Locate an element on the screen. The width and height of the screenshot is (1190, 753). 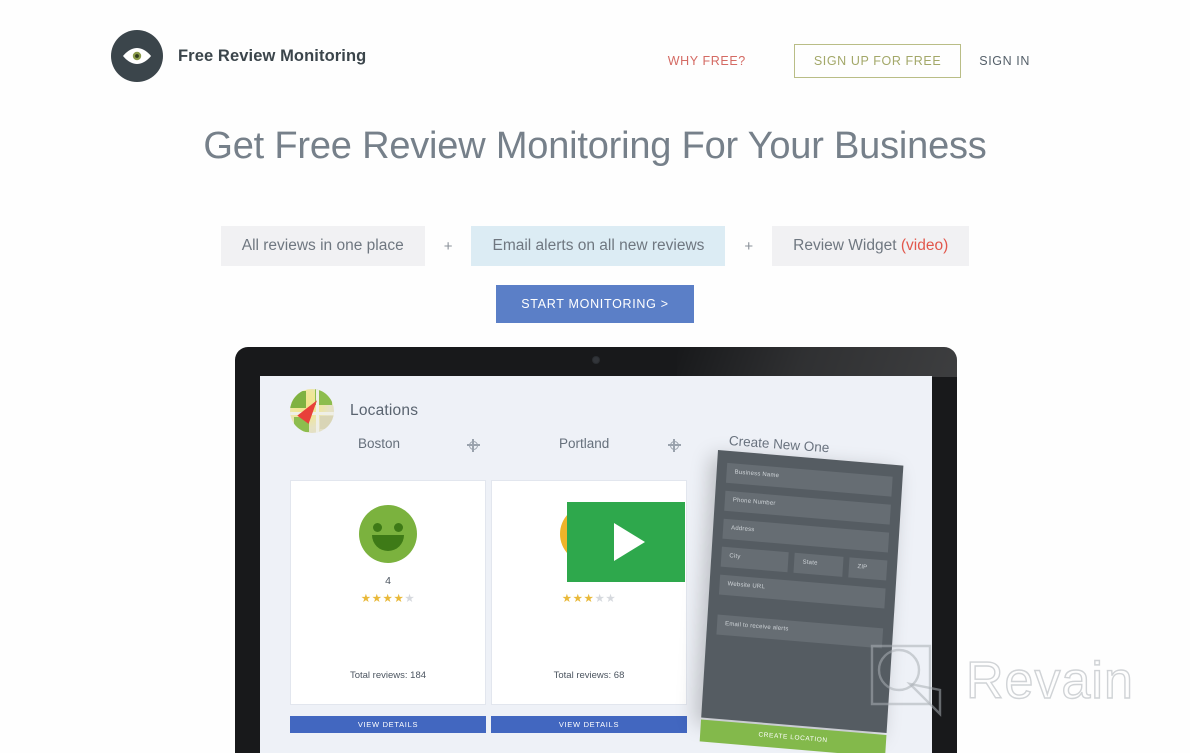
zip-field: ZIP is located at coordinates (868, 569).